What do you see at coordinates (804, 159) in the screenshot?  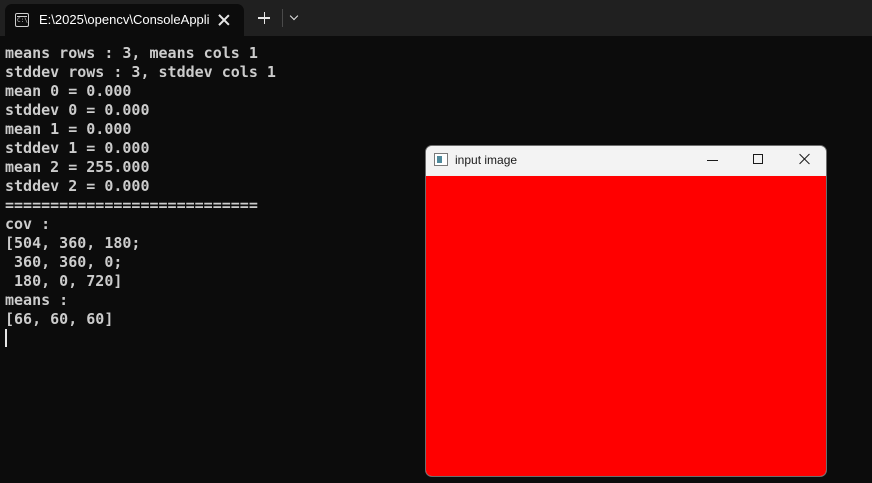 I see `close-icon` at bounding box center [804, 159].